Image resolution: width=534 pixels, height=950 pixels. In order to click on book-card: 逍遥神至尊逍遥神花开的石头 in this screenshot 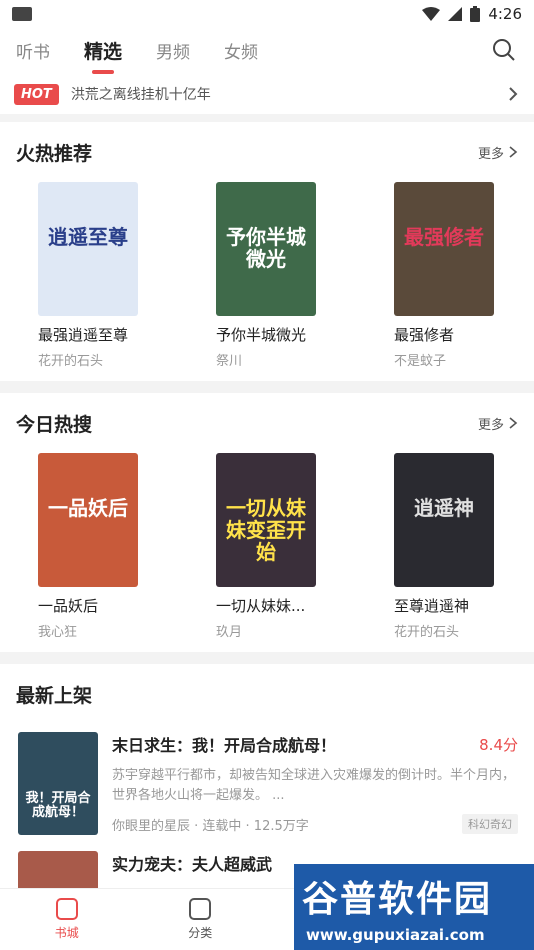, I will do `click(444, 546)`.